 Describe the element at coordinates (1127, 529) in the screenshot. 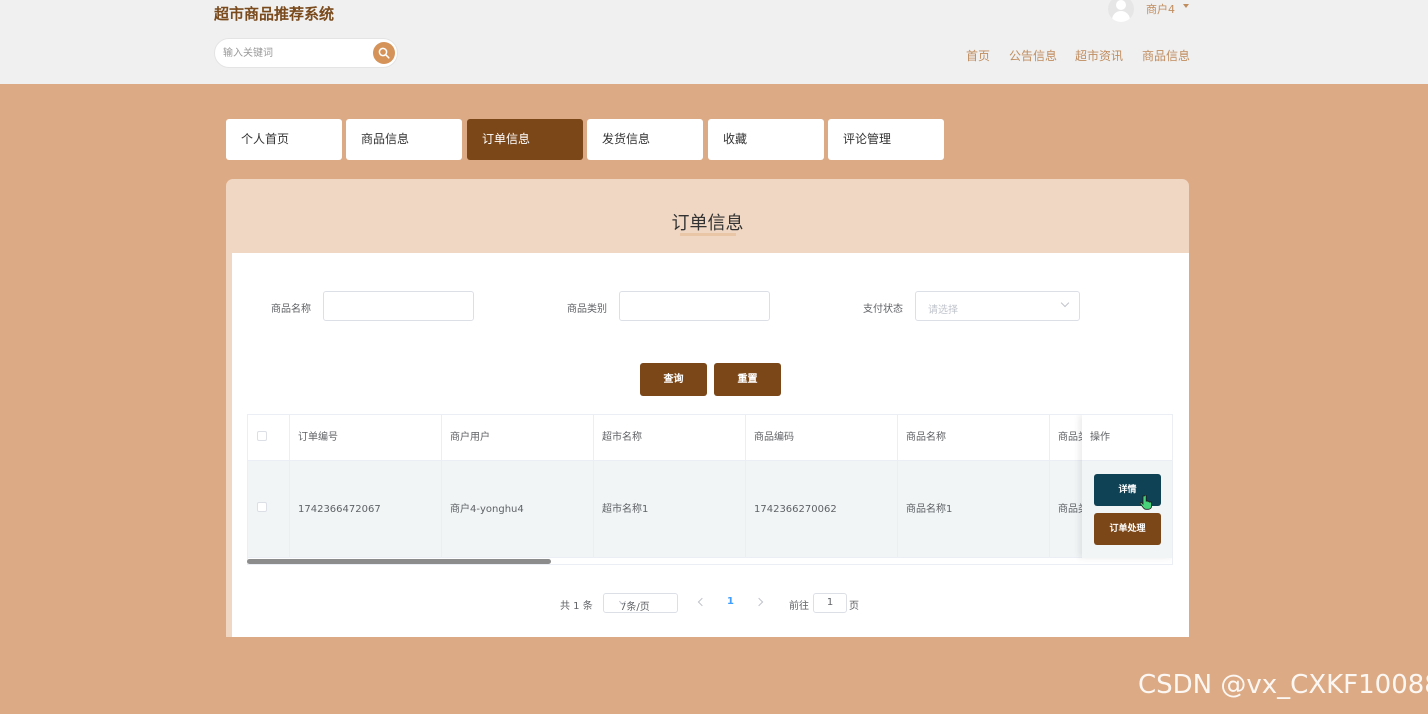

I see `order-process-button: 订单处理` at that location.